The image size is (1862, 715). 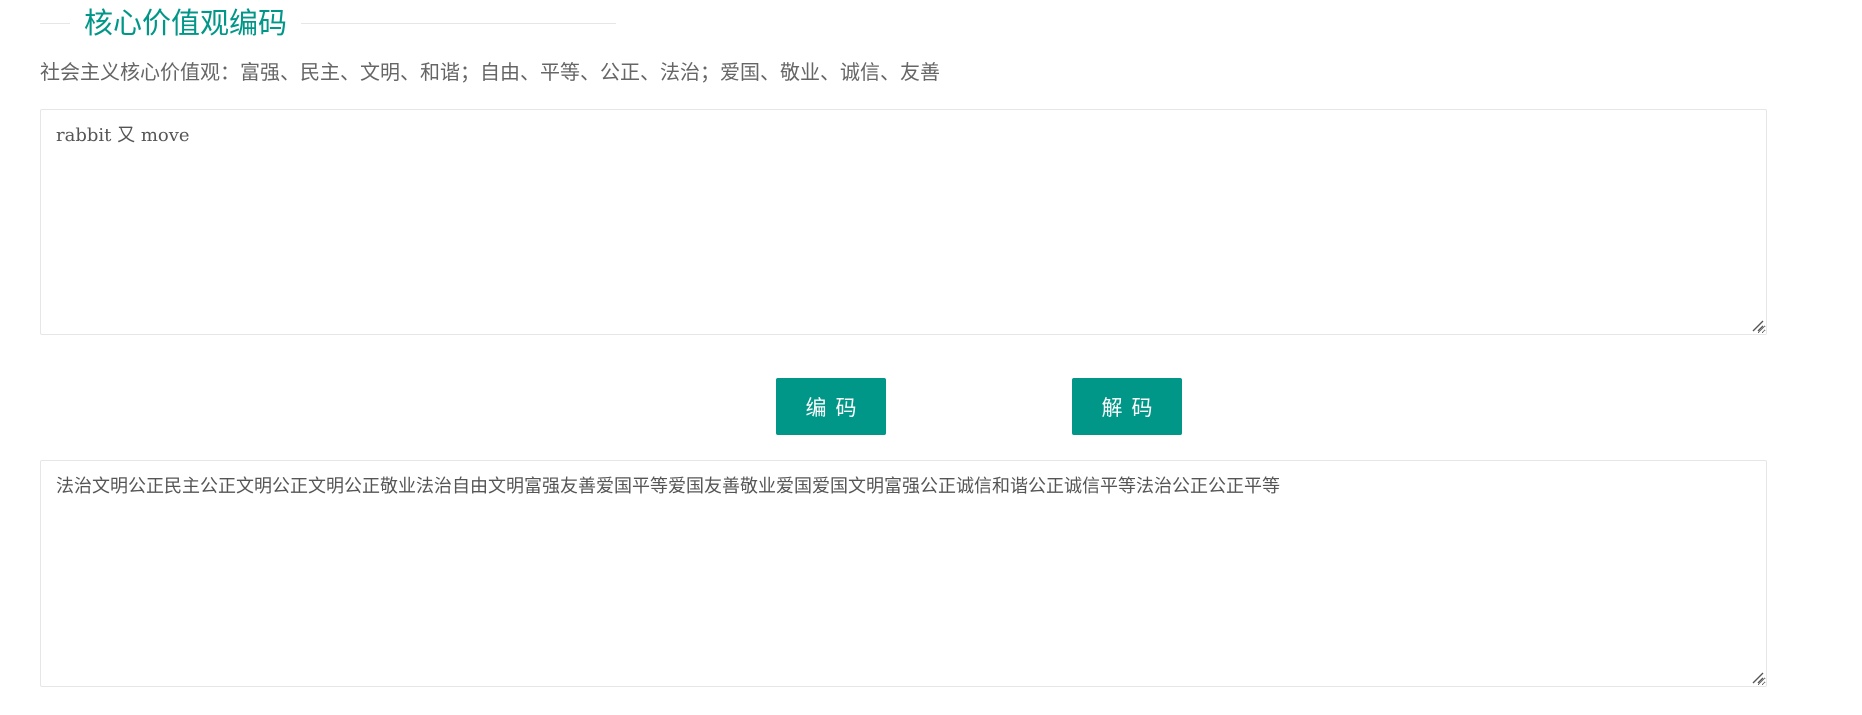 I want to click on encode-button: 编码, so click(x=831, y=406).